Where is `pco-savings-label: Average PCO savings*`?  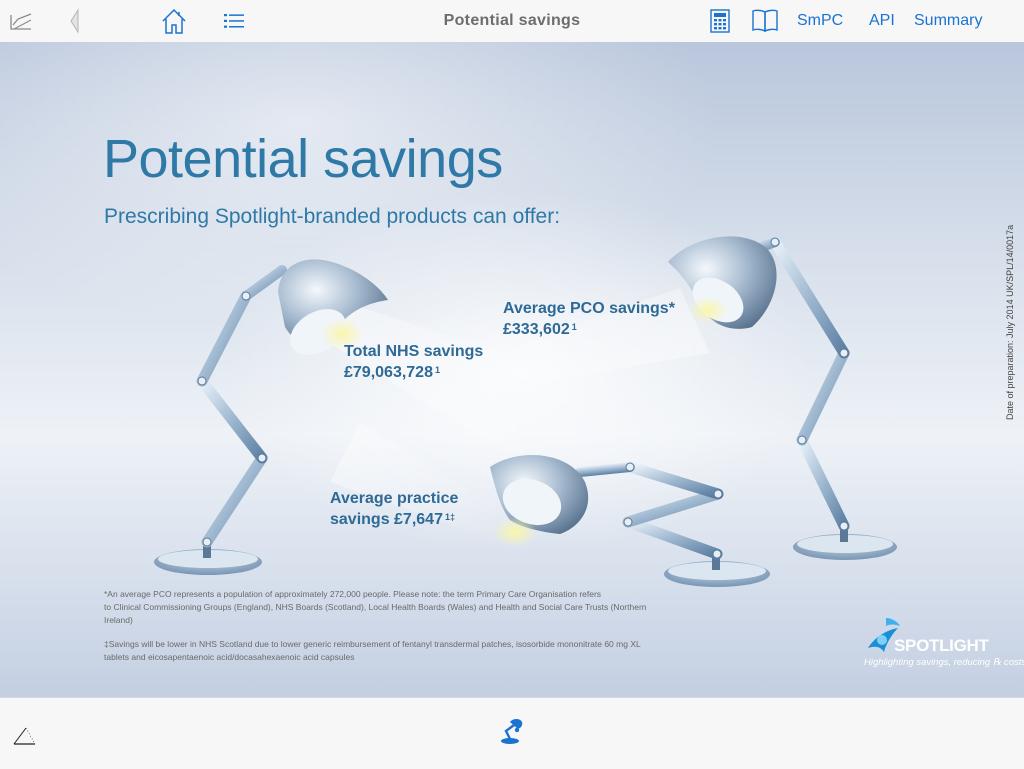 pco-savings-label: Average PCO savings* is located at coordinates (589, 308).